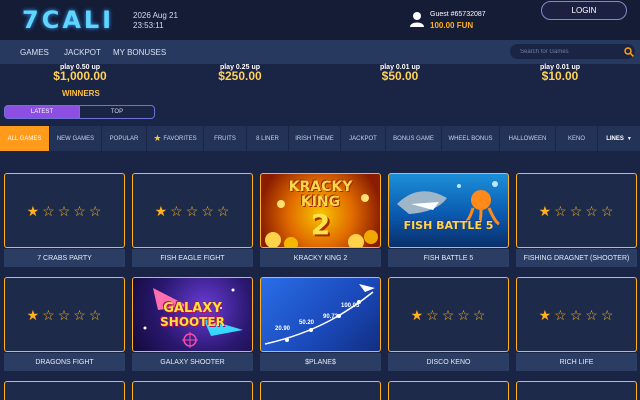 This screenshot has width=640, height=400. What do you see at coordinates (155, 15) in the screenshot?
I see `current-date: 2026 Aug 21` at bounding box center [155, 15].